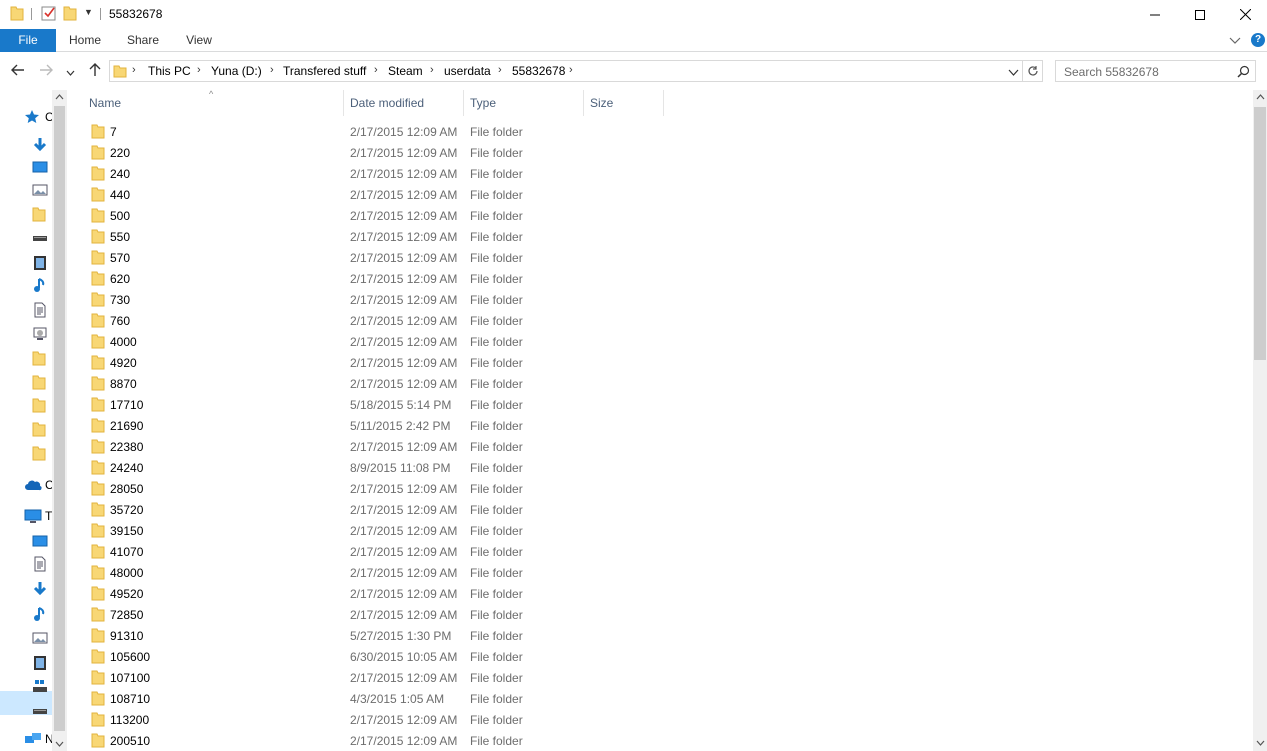 This screenshot has height=751, width=1267. Describe the element at coordinates (483, 103) in the screenshot. I see `column-header-type: Type` at that location.